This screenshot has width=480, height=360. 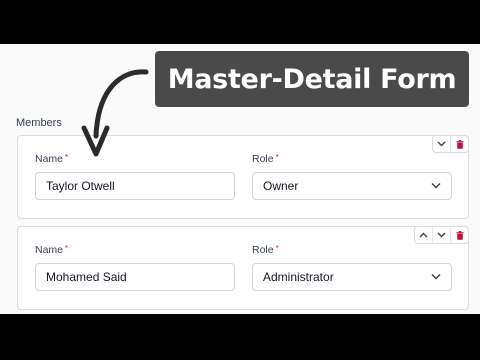 I want to click on move-up-button, so click(x=423, y=235).